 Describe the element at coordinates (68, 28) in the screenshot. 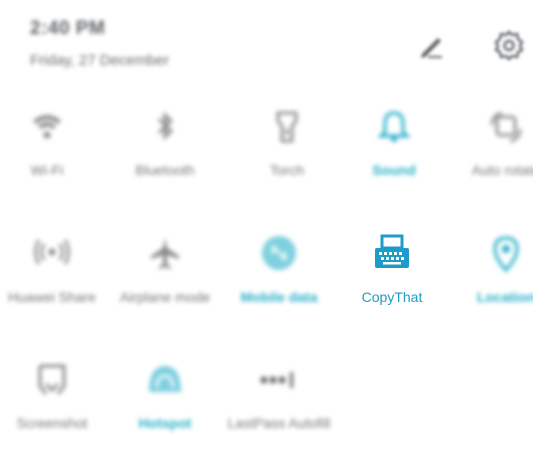

I see `clock-time: 2:40 PM` at that location.